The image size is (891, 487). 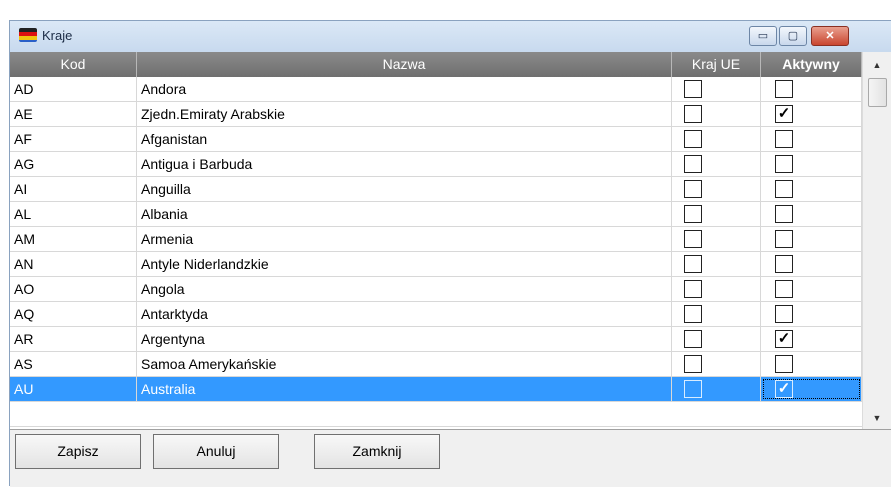 What do you see at coordinates (830, 36) in the screenshot?
I see `close-button: ✕` at bounding box center [830, 36].